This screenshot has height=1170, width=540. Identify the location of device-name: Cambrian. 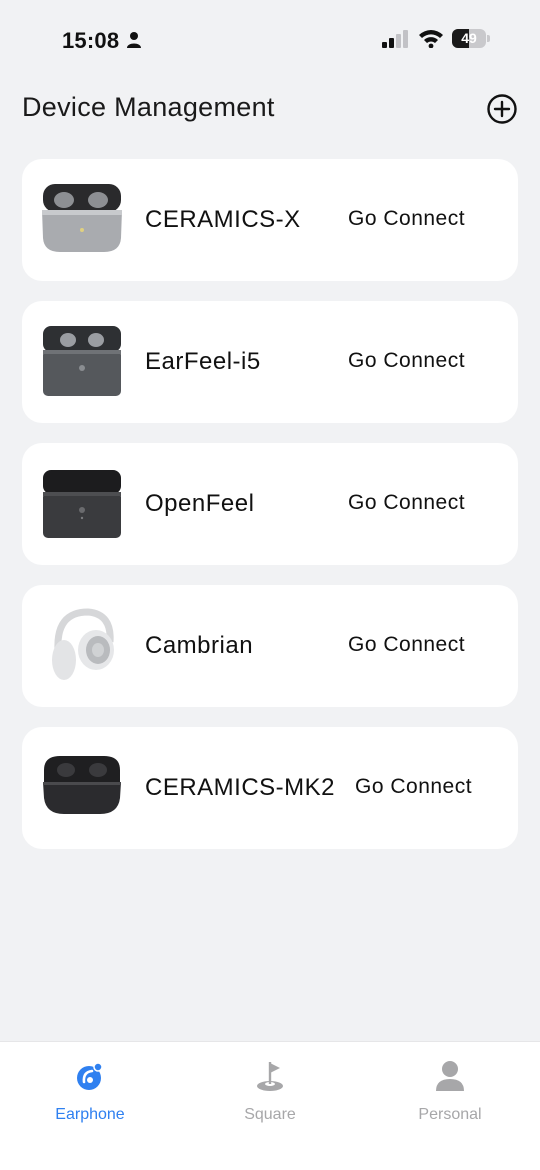
(199, 645).